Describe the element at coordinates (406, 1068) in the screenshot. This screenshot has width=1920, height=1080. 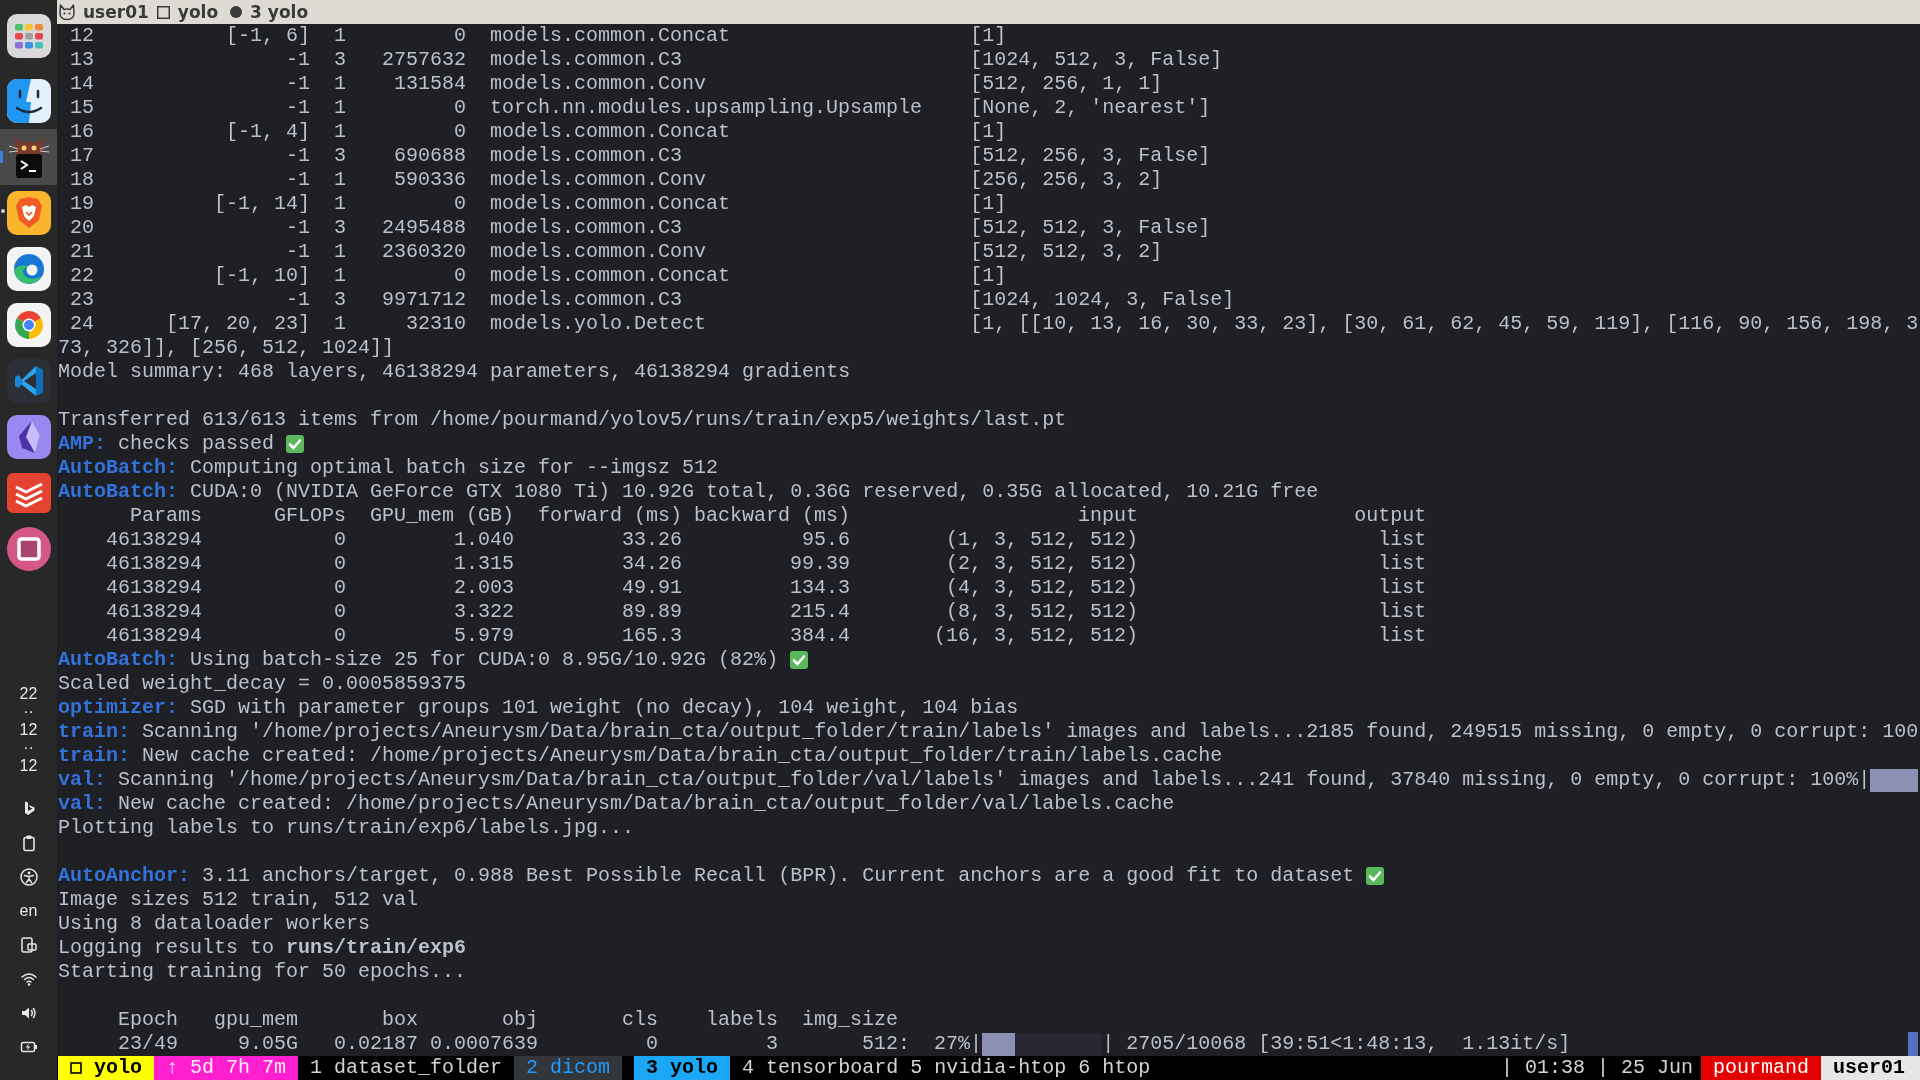
I see `window-tab: 1 dataset_folder` at that location.